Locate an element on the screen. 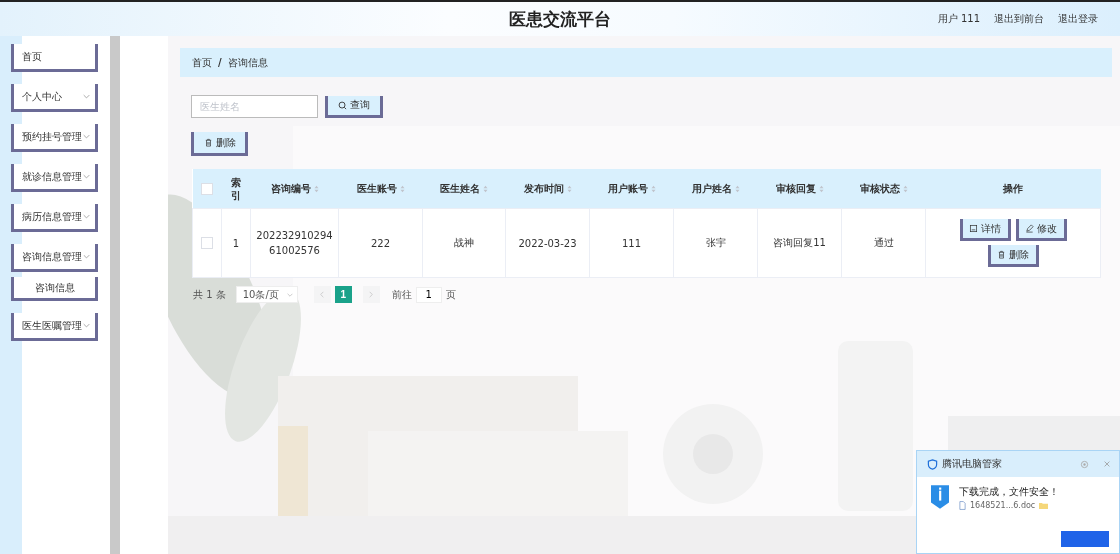 The height and width of the screenshot is (554, 1120). table-cell: 张宇 is located at coordinates (715, 242).